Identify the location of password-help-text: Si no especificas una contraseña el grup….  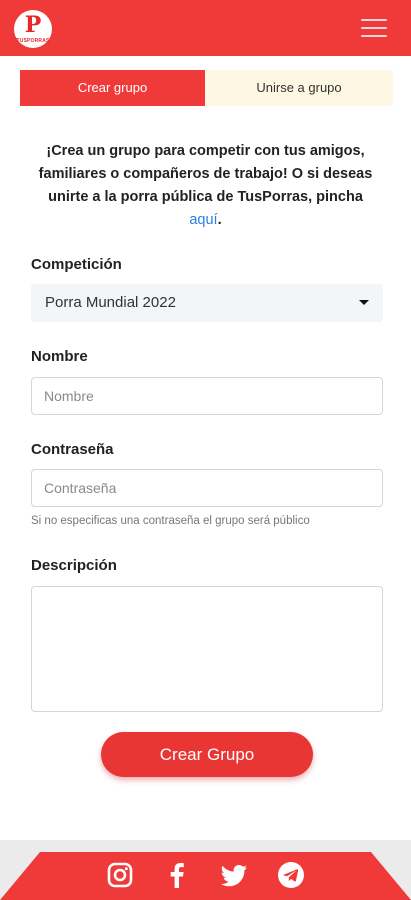
(170, 521).